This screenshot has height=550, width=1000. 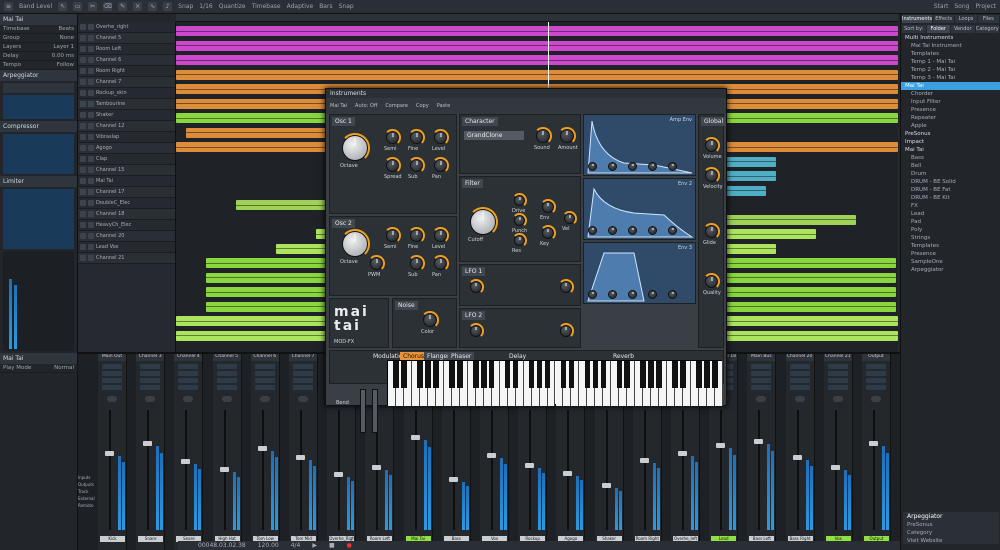 I want to click on tab-start: Start, so click(x=941, y=6).